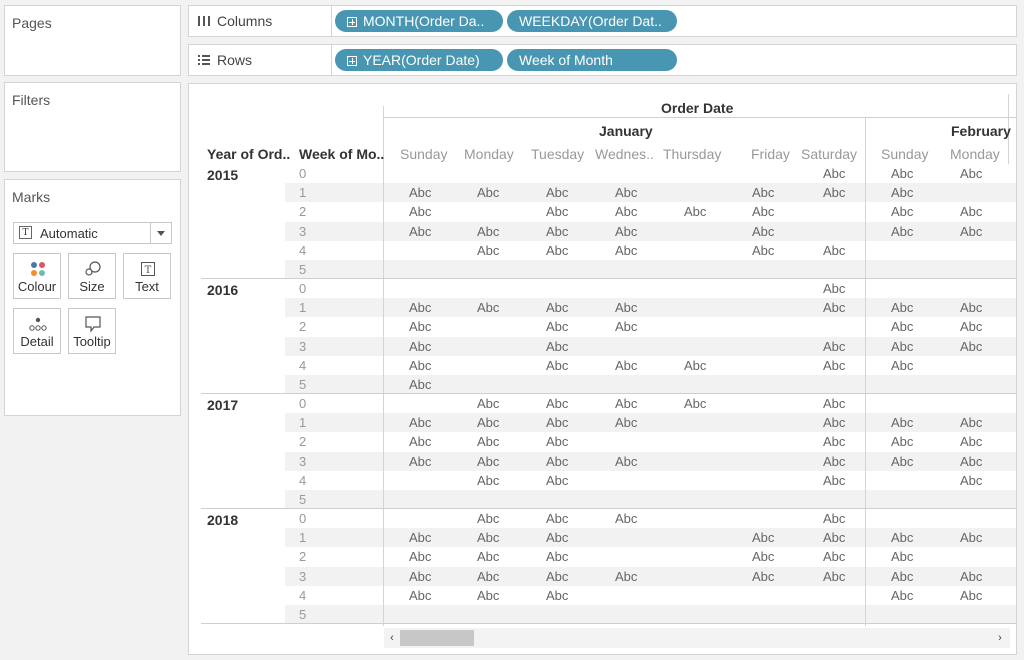  What do you see at coordinates (437, 638) in the screenshot?
I see `scroll-thumb` at bounding box center [437, 638].